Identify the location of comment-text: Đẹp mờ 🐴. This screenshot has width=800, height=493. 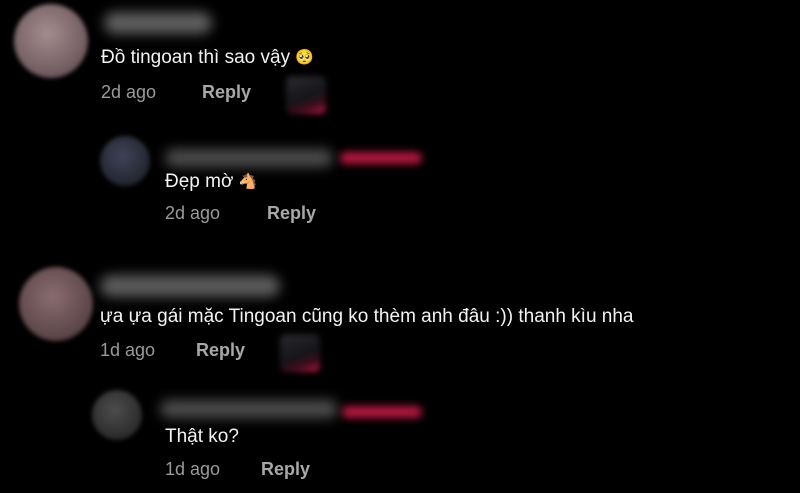
(211, 182).